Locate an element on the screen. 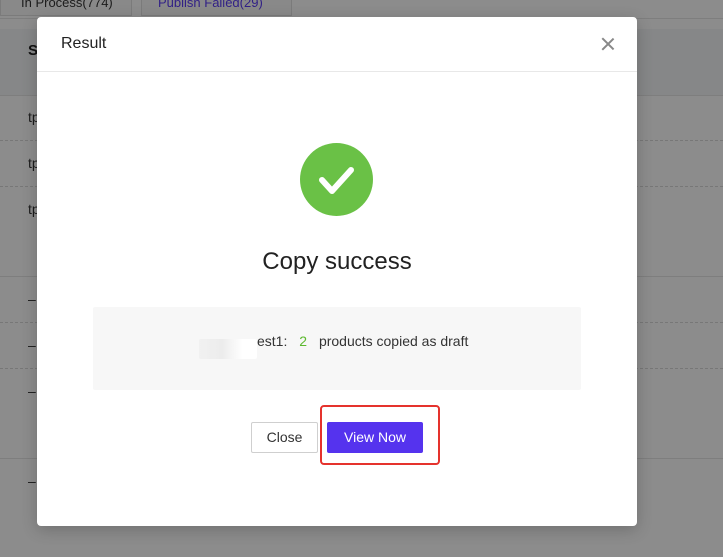 Image resolution: width=723 pixels, height=557 pixels. result-message: est1: 2 products copied as draft is located at coordinates (362, 341).